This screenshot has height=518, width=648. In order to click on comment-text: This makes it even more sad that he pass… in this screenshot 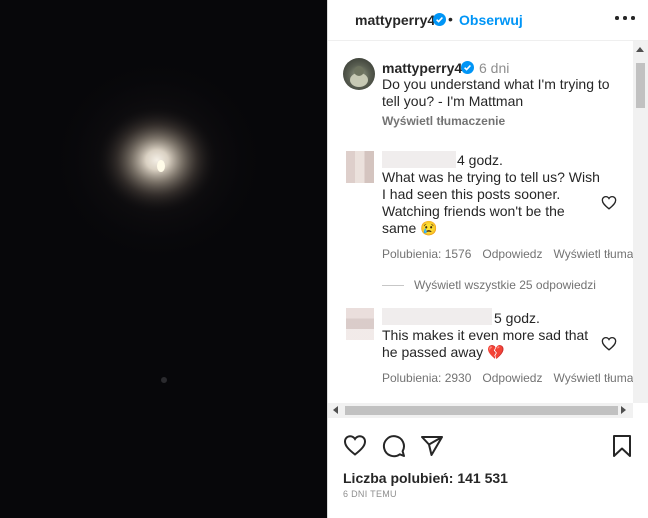, I will do `click(485, 343)`.